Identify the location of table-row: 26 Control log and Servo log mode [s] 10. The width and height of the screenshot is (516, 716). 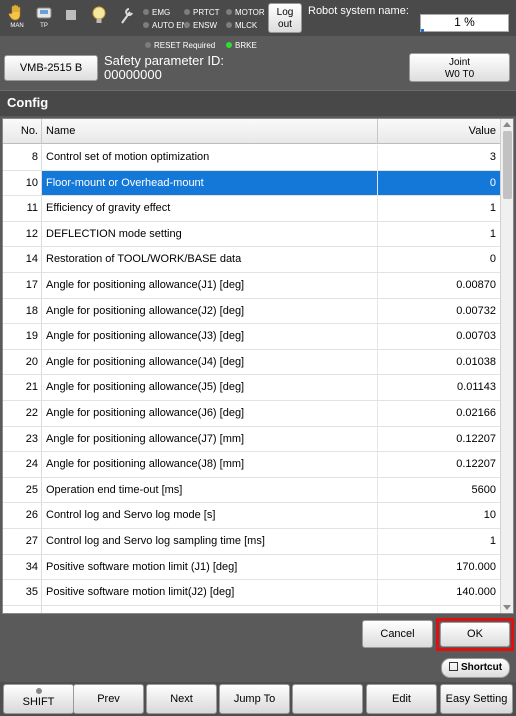
(251, 516).